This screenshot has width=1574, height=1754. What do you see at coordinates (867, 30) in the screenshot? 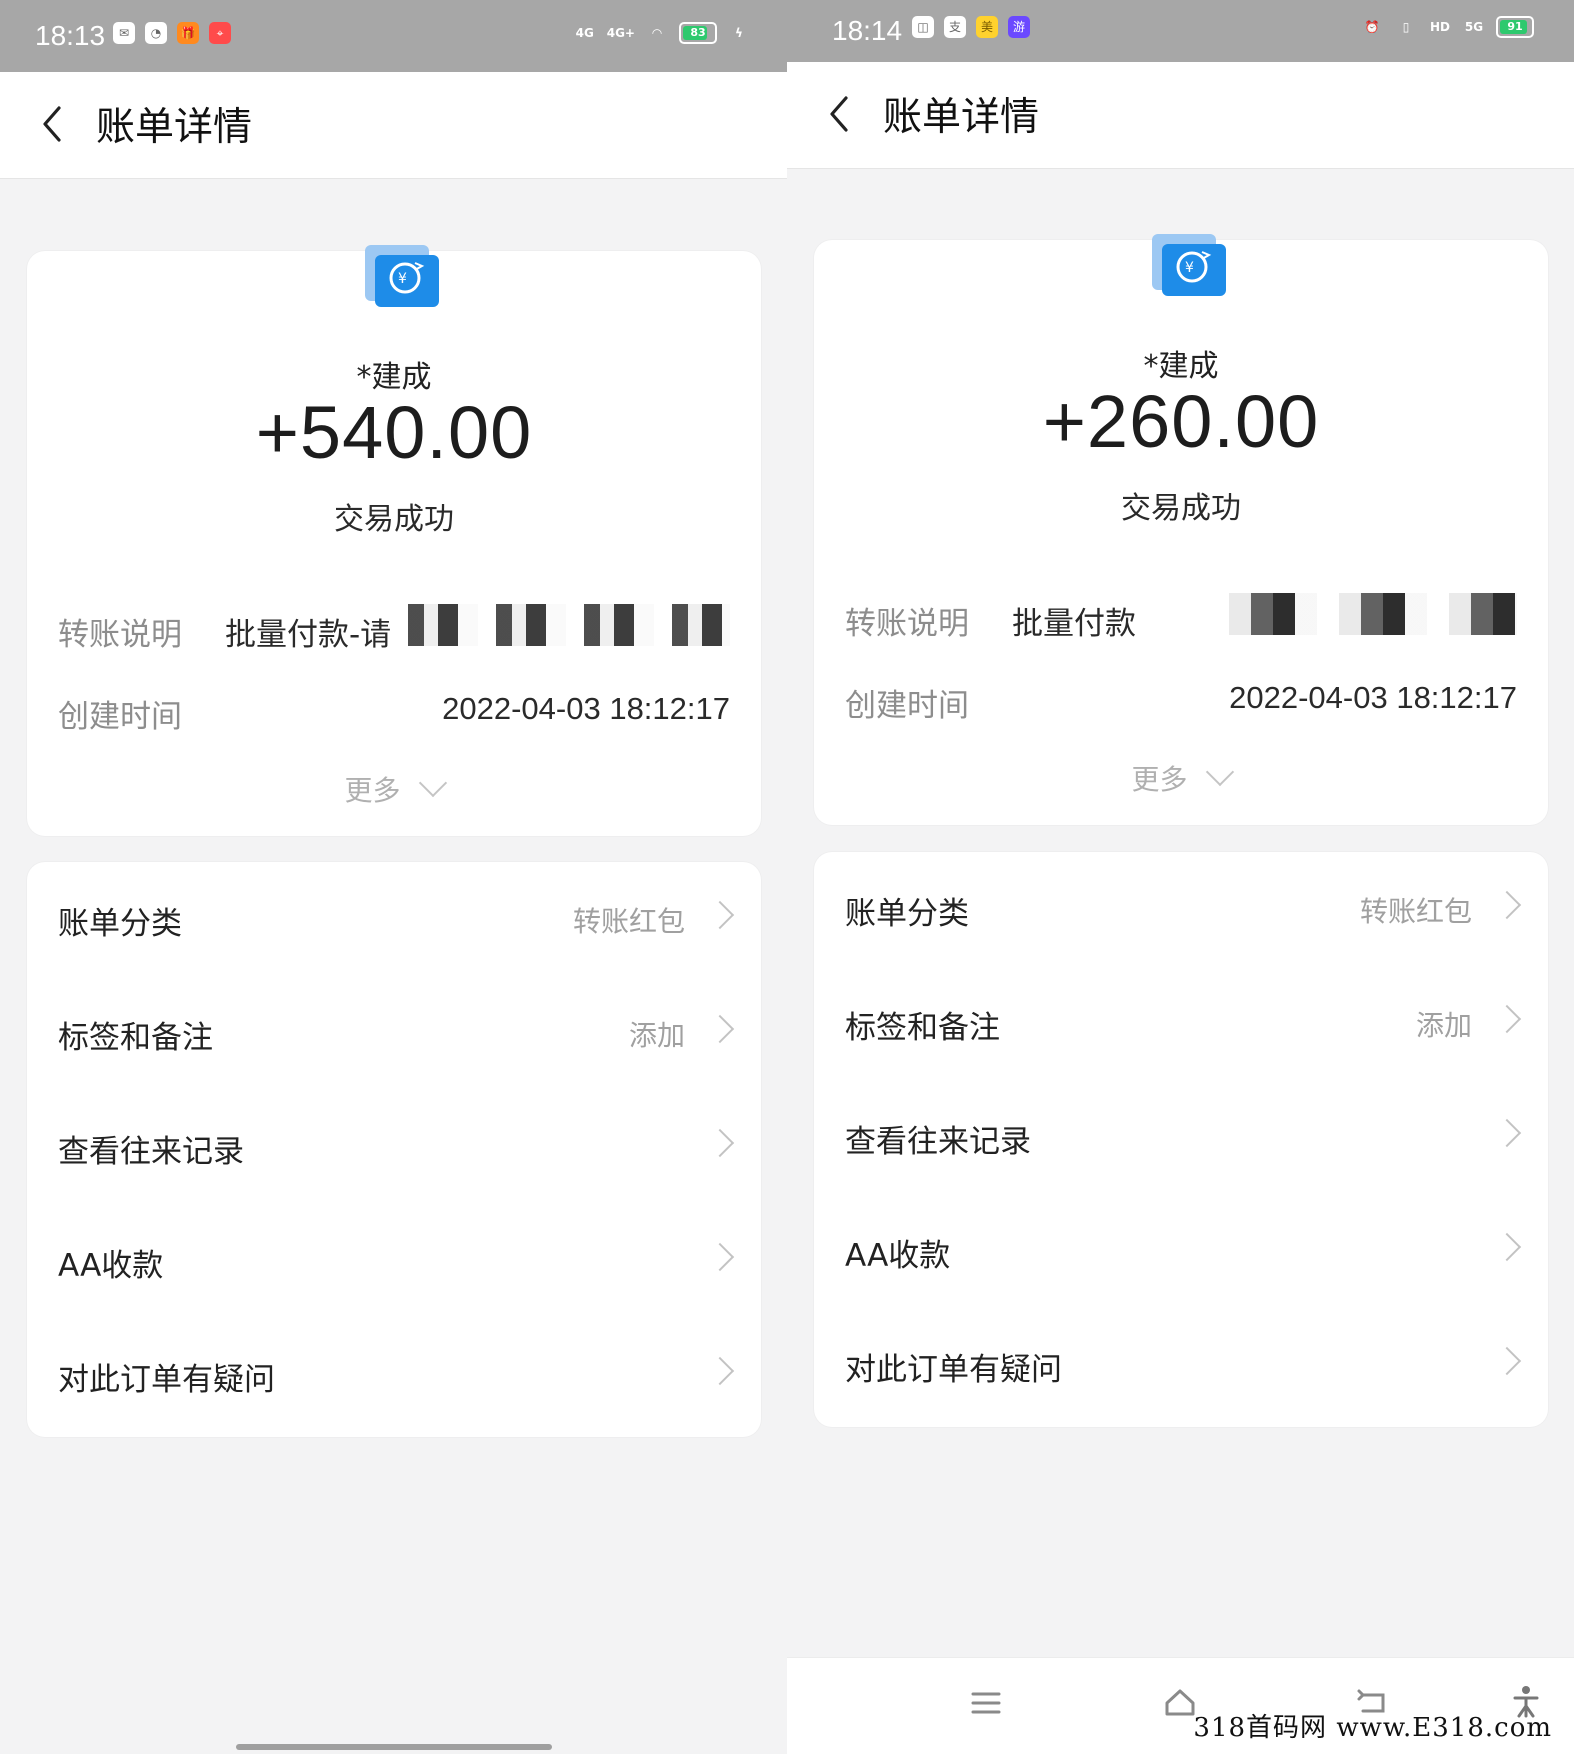
I see `status-time: 18:14` at bounding box center [867, 30].